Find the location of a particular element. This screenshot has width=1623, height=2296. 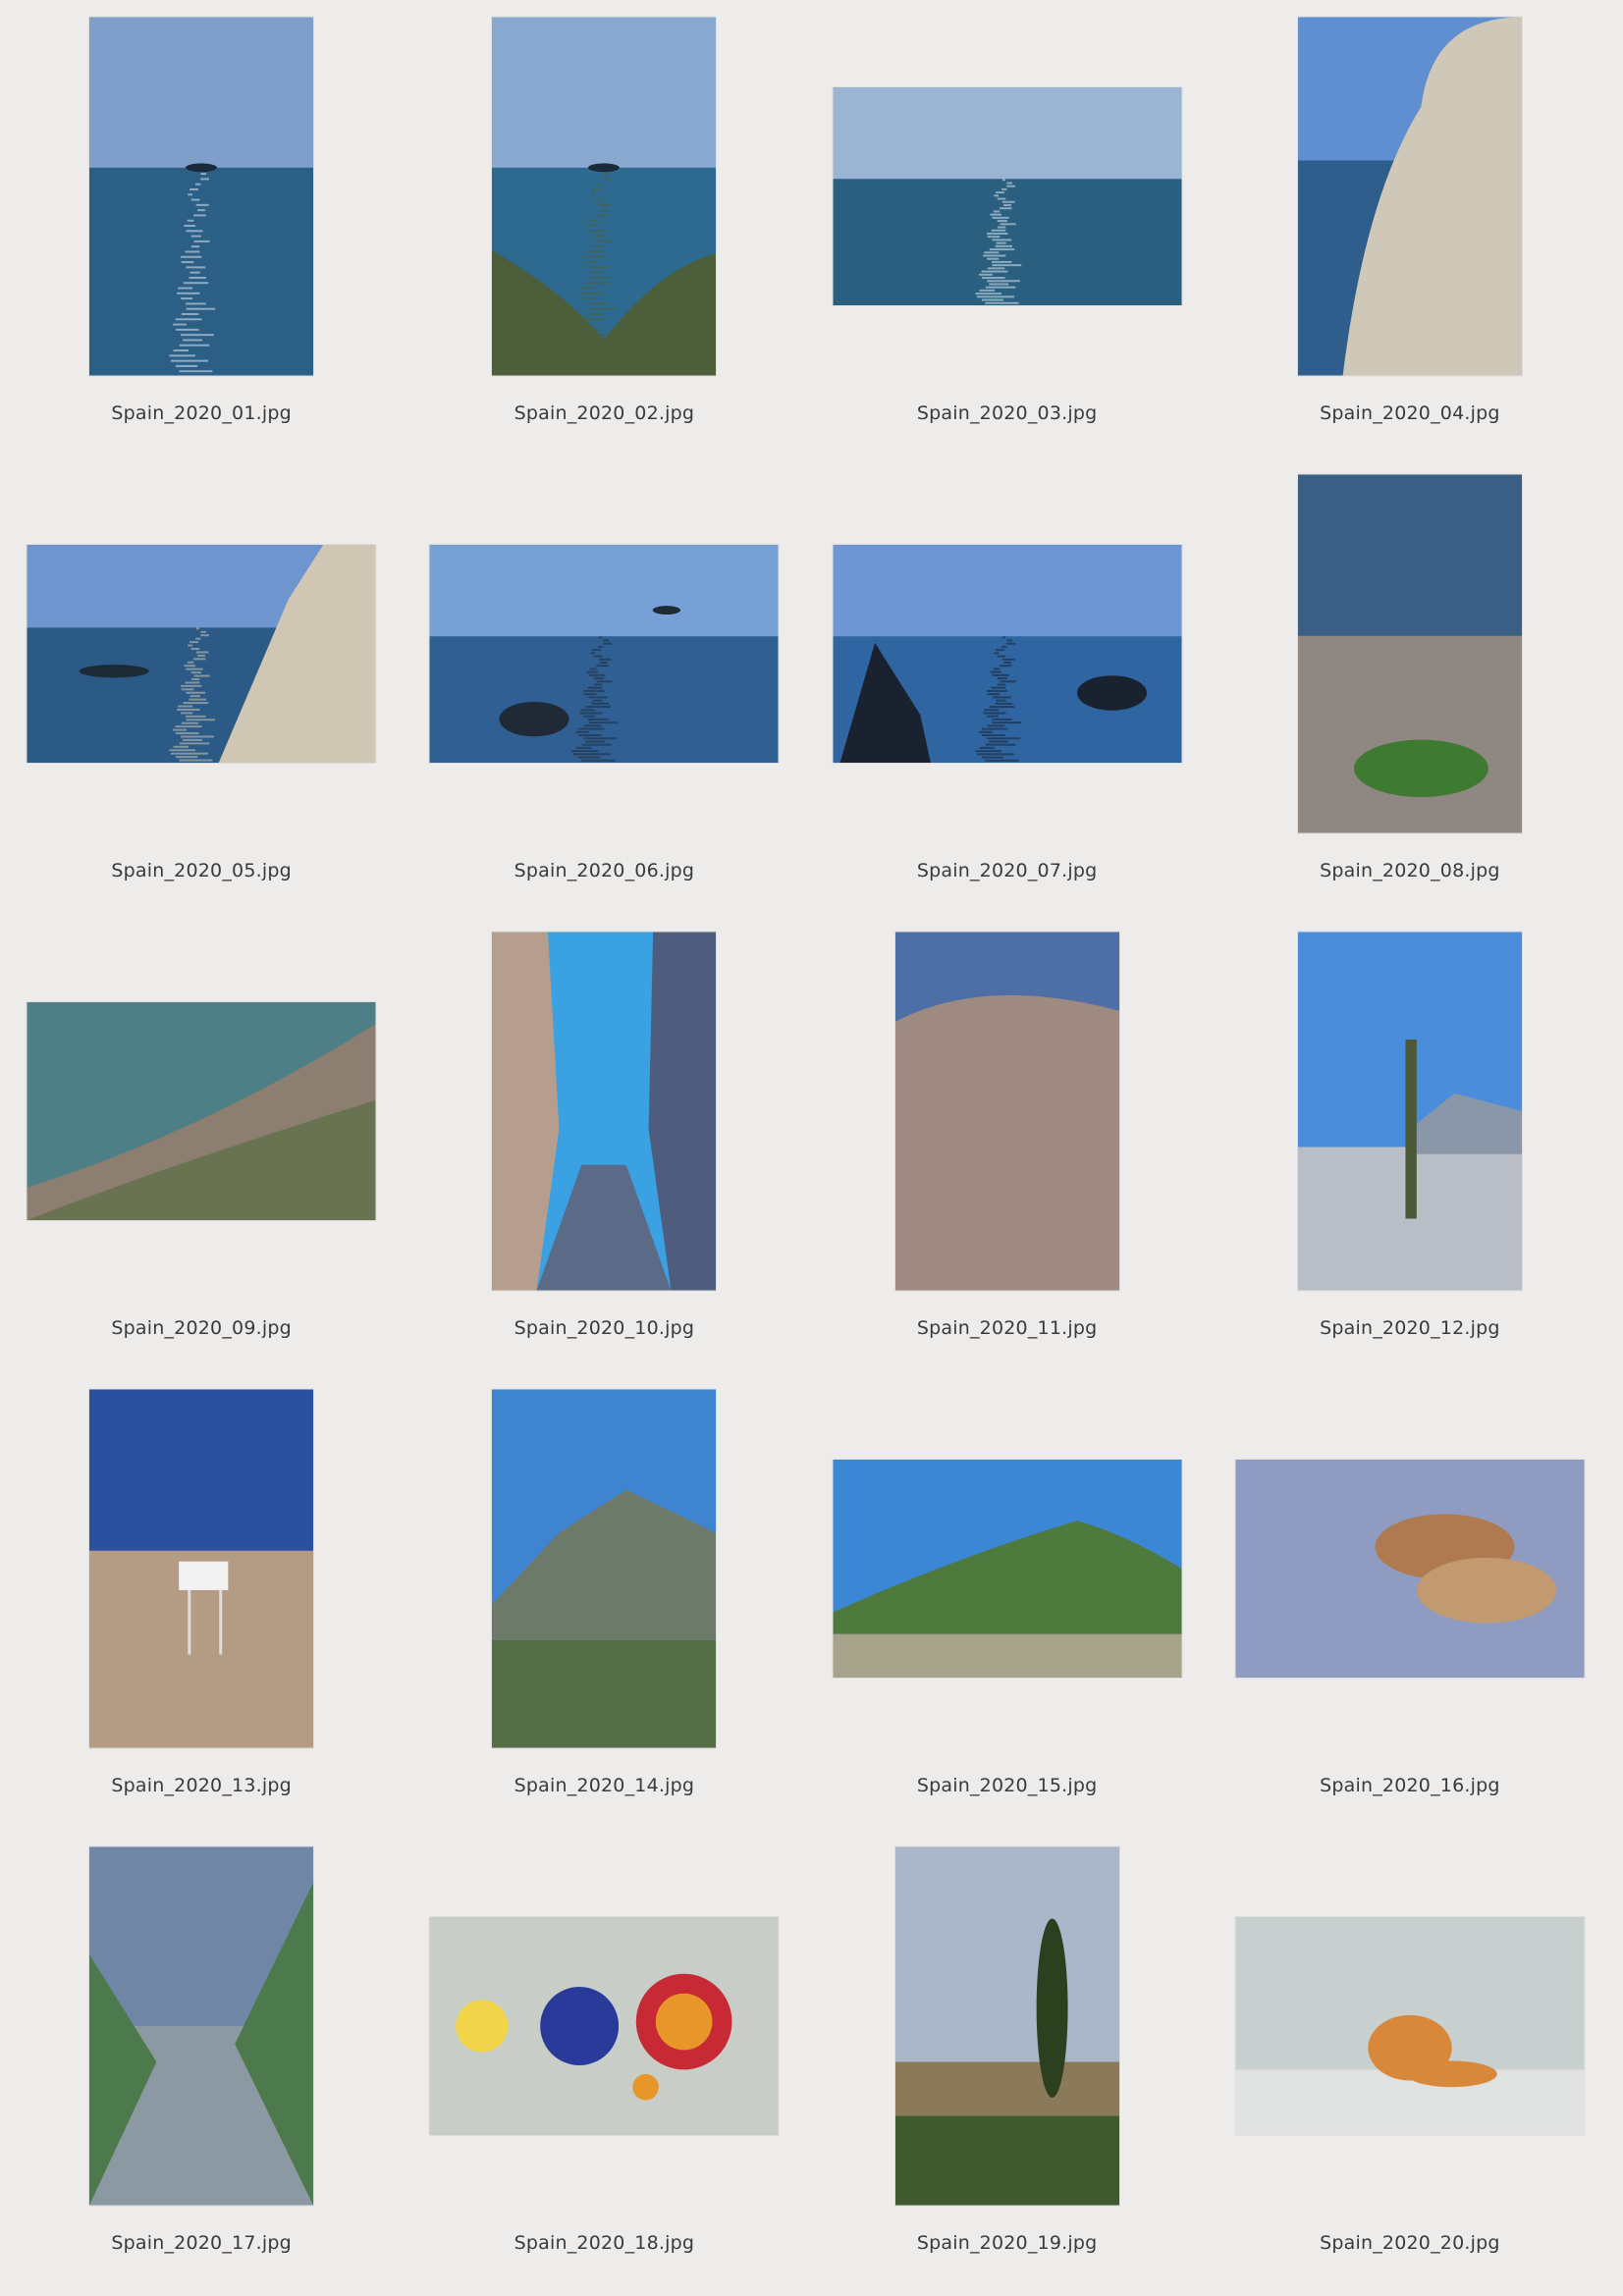

photo-tile: Spain_2020_15.jpg is located at coordinates (1007, 1601).